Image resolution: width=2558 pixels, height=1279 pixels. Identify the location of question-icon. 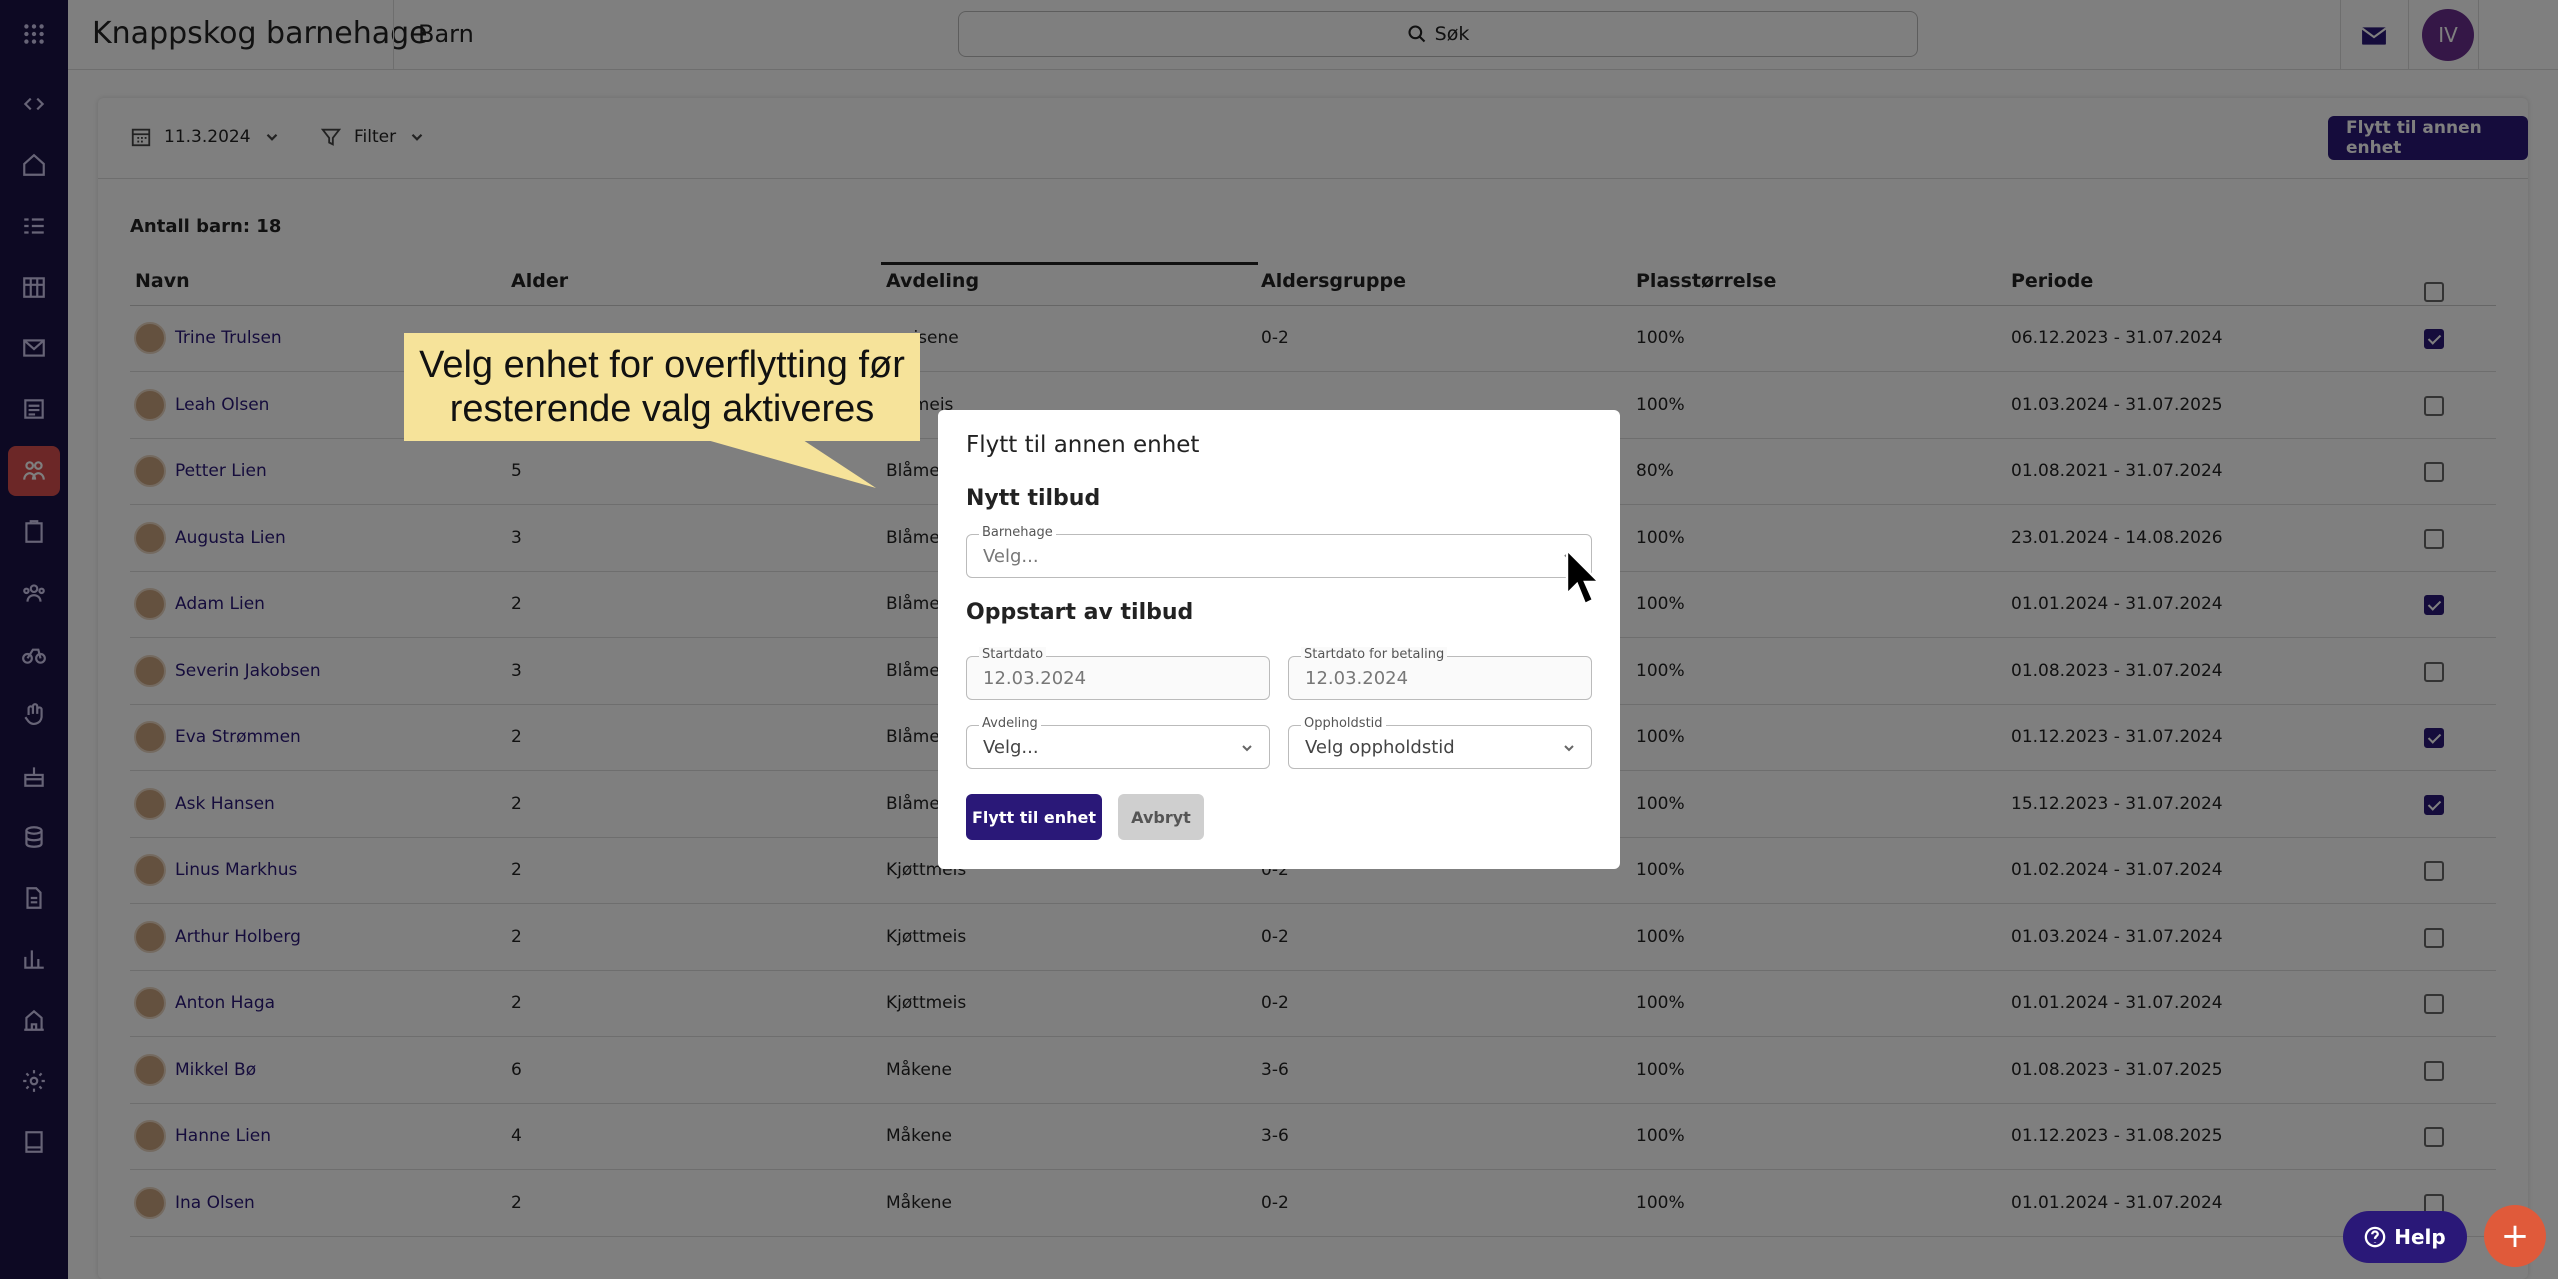
(2375, 1237).